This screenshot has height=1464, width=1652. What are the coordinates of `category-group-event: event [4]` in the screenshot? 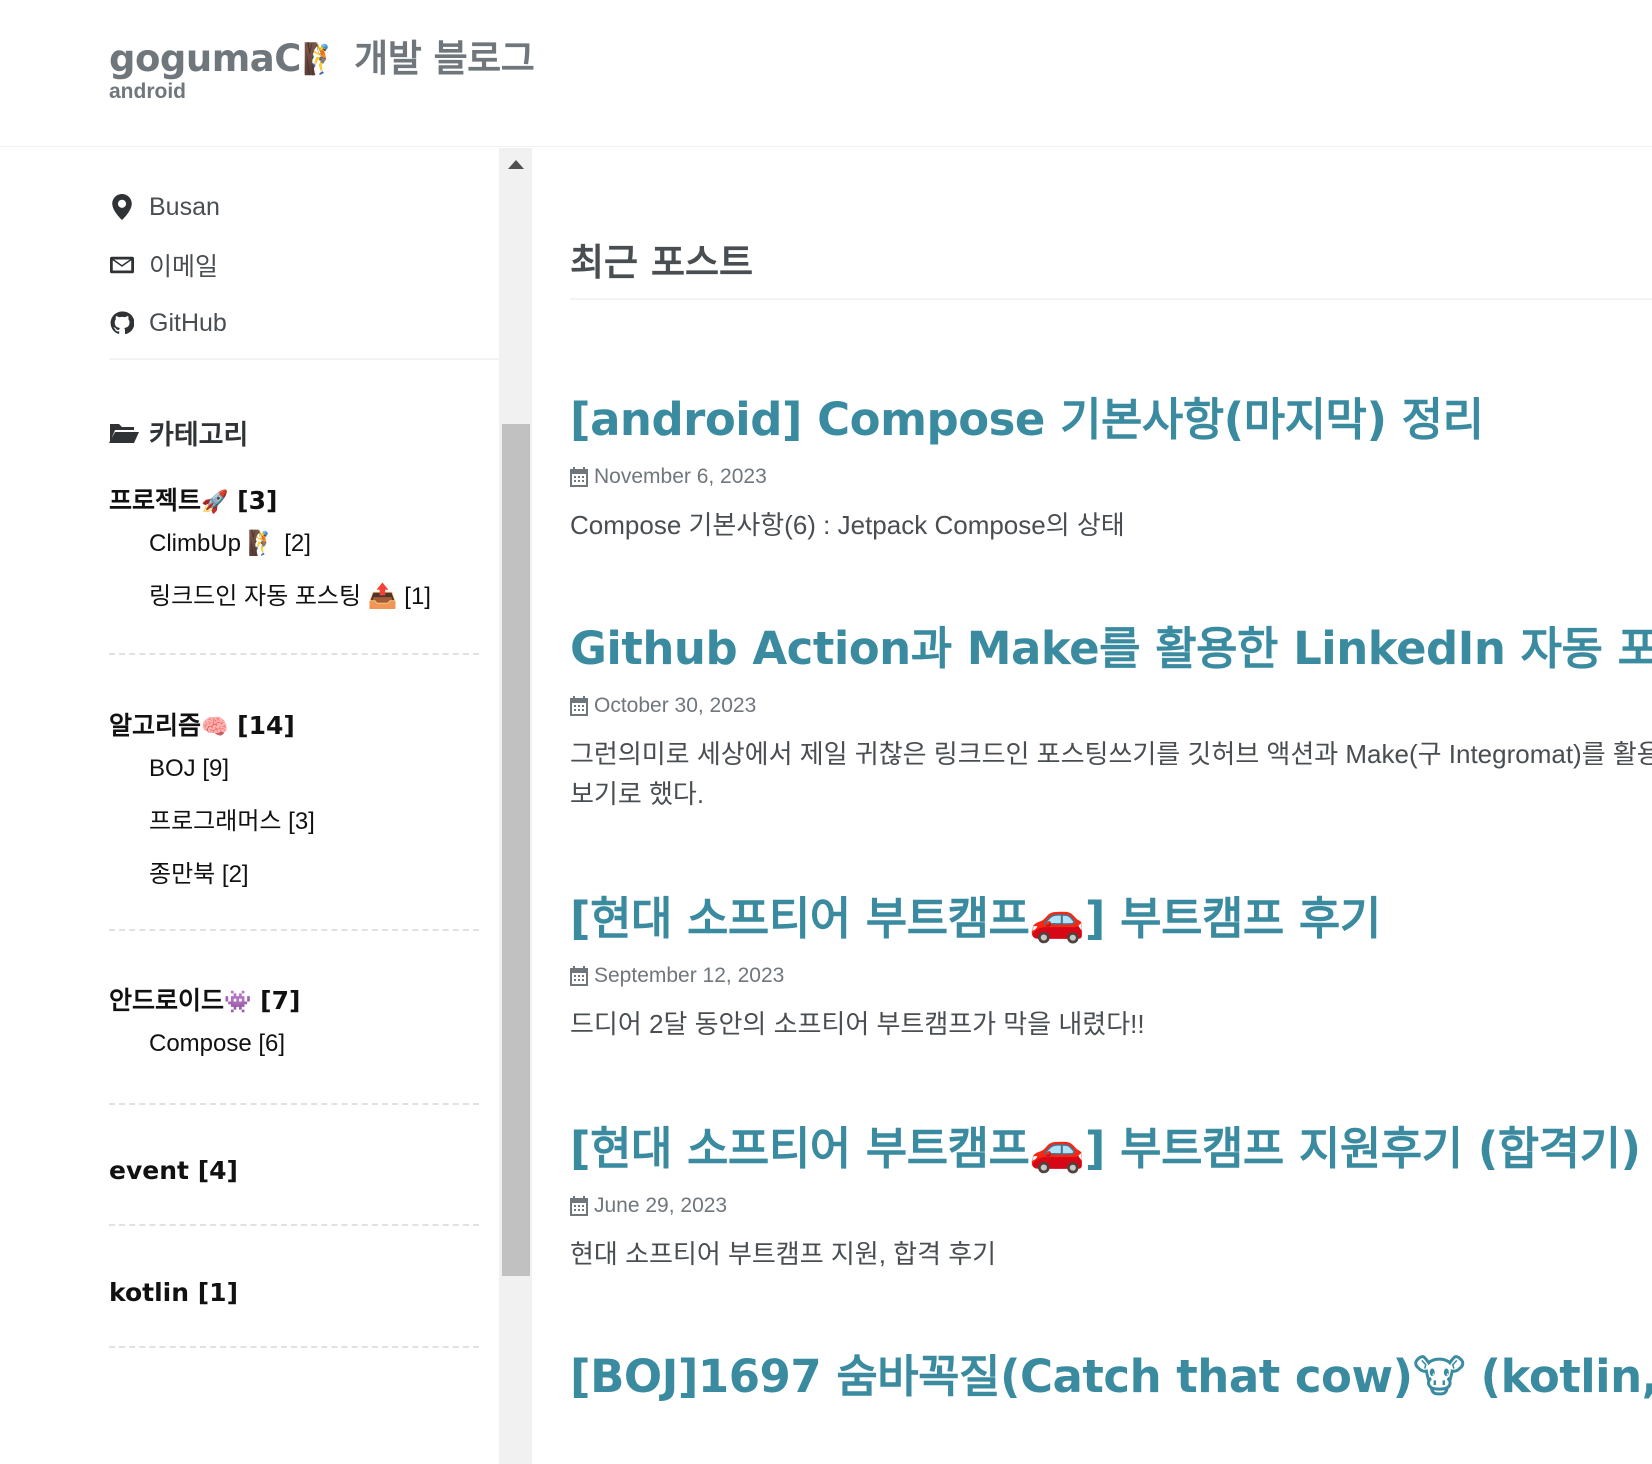 It's located at (294, 1170).